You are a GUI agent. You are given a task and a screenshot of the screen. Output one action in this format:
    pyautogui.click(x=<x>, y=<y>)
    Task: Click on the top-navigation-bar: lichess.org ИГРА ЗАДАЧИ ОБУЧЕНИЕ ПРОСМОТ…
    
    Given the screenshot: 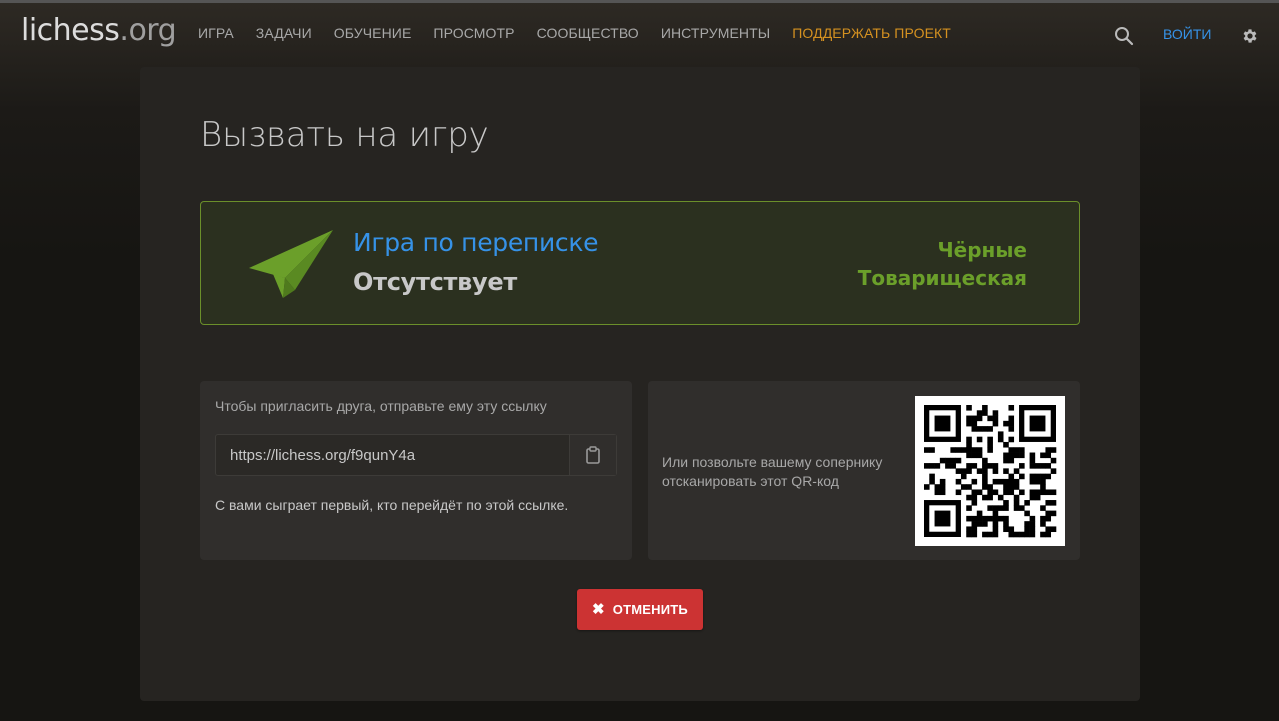 What is the action you would take?
    pyautogui.click(x=639, y=32)
    